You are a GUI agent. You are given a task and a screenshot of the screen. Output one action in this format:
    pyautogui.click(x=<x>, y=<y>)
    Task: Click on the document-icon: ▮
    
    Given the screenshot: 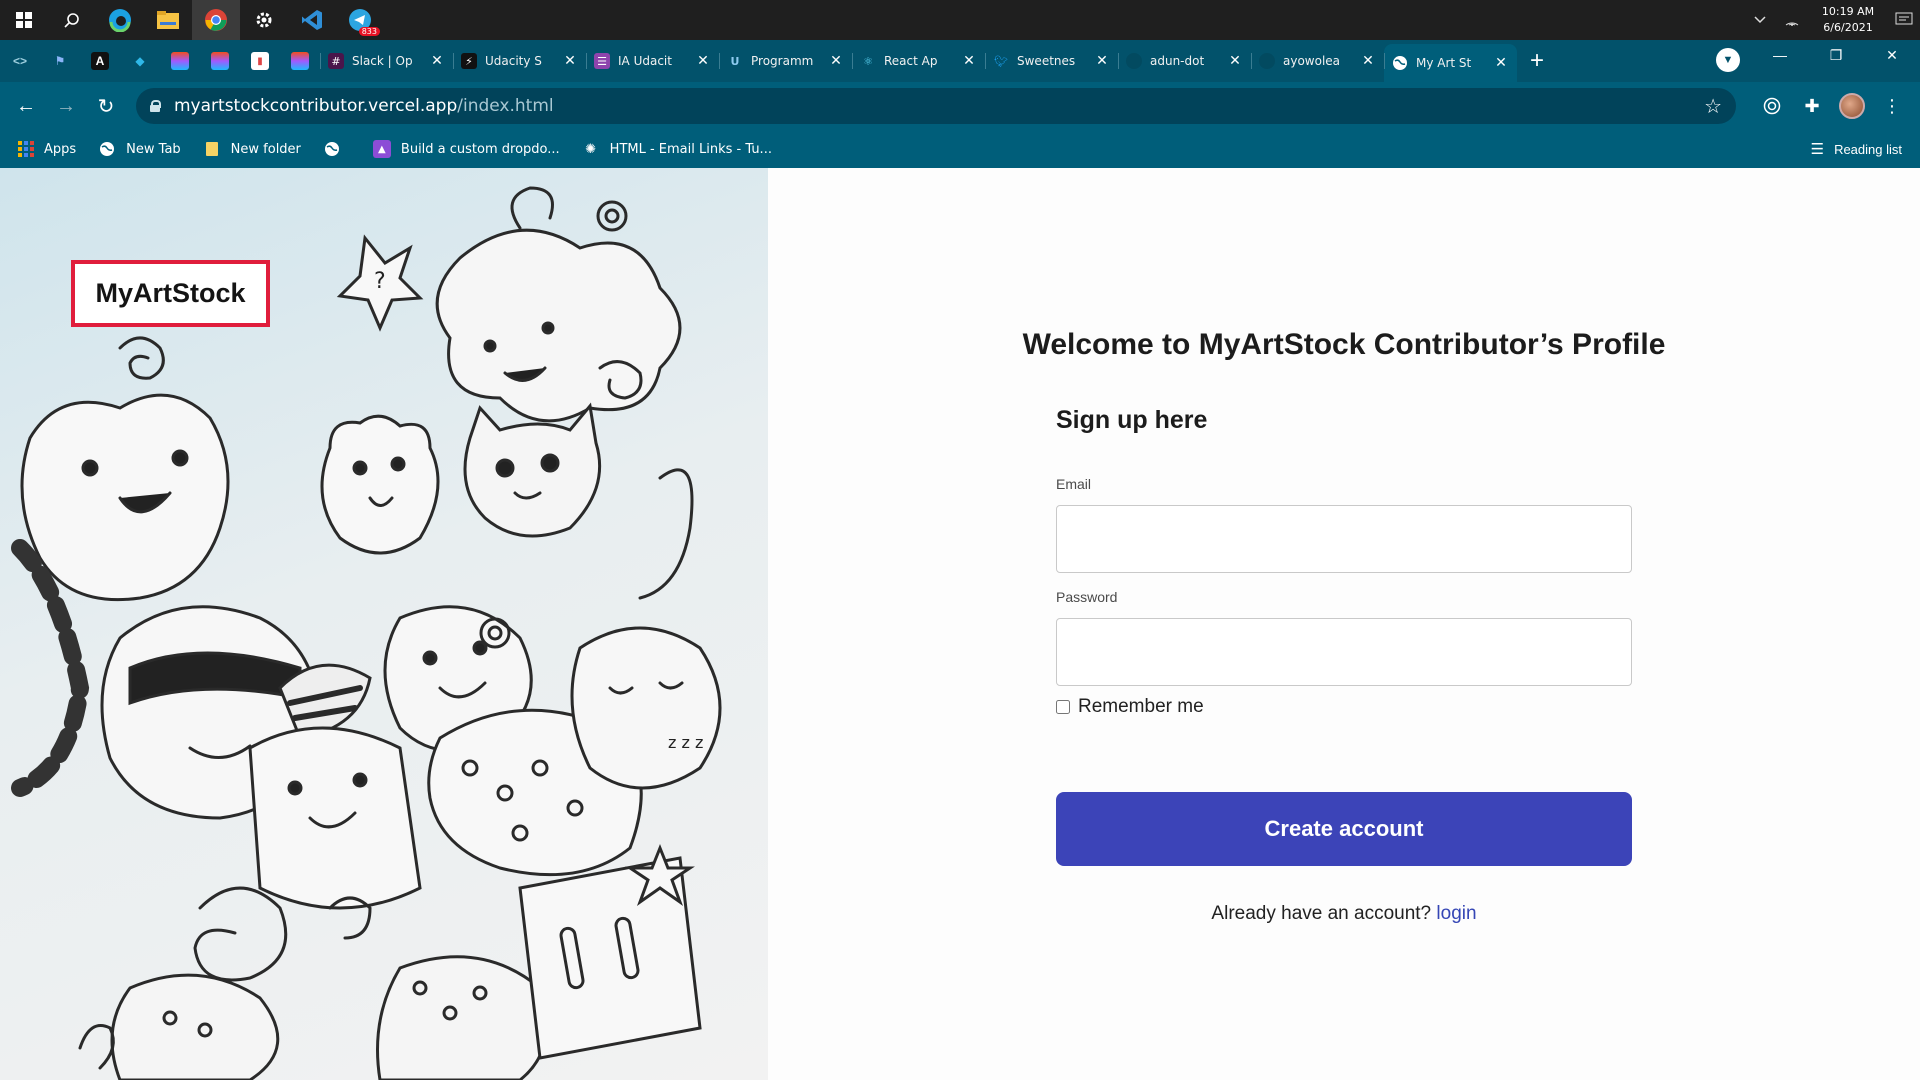 What is the action you would take?
    pyautogui.click(x=260, y=61)
    